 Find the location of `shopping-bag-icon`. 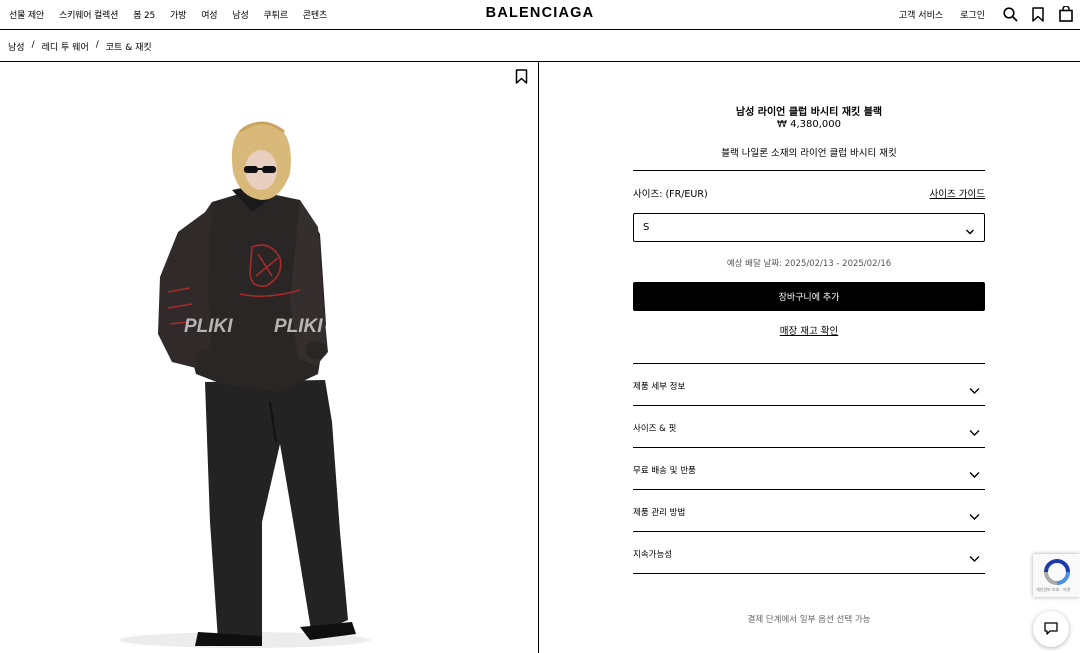

shopping-bag-icon is located at coordinates (1066, 14).